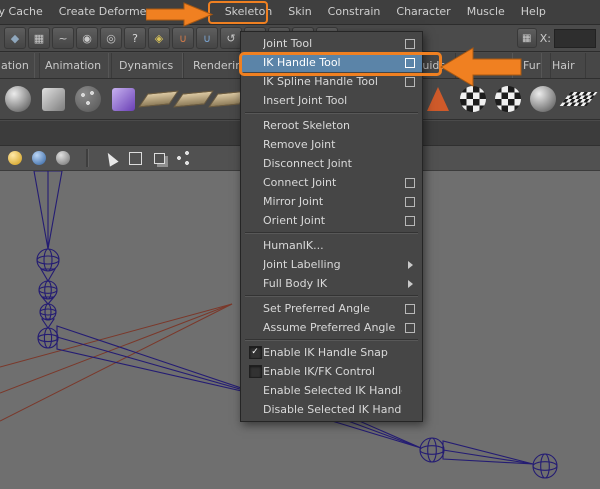 The width and height of the screenshot is (600, 489). What do you see at coordinates (25, 12) in the screenshot?
I see `menu-ry-cache: ry Cache` at bounding box center [25, 12].